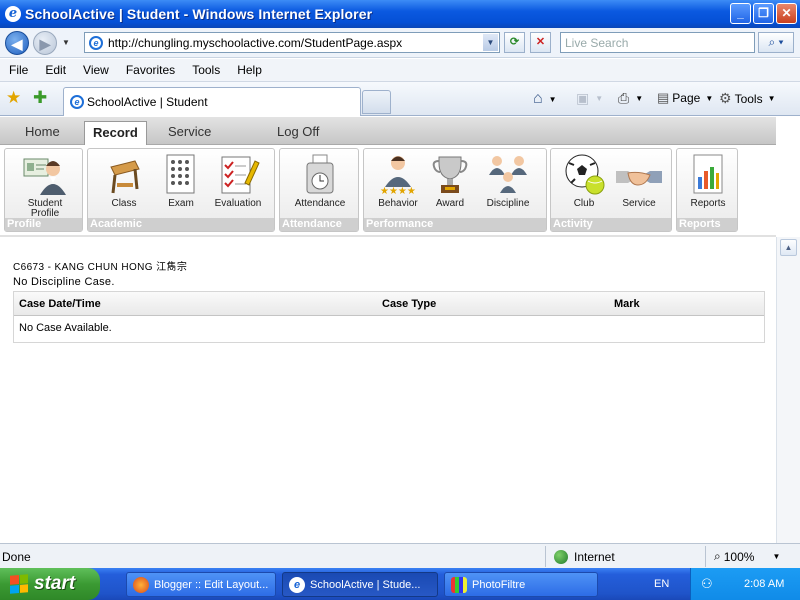 The image size is (800, 600). I want to click on group-academic: Class Exam Evaluation Academic, so click(181, 190).